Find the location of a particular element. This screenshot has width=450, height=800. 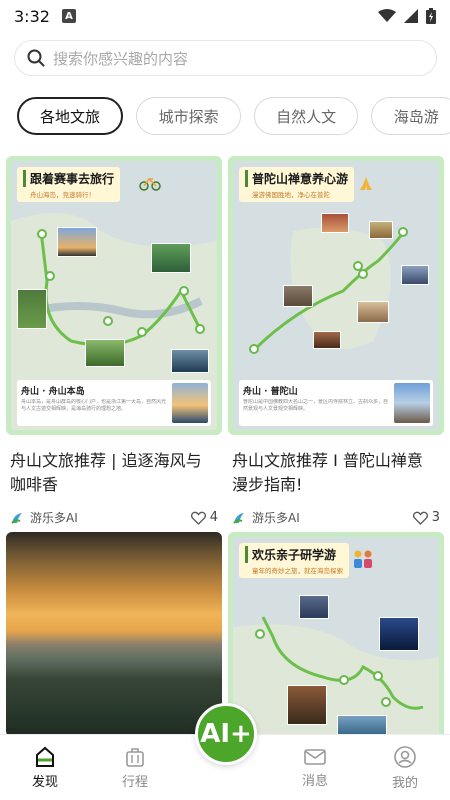

search-input: 搜索你感兴趣的内容 is located at coordinates (225, 58).